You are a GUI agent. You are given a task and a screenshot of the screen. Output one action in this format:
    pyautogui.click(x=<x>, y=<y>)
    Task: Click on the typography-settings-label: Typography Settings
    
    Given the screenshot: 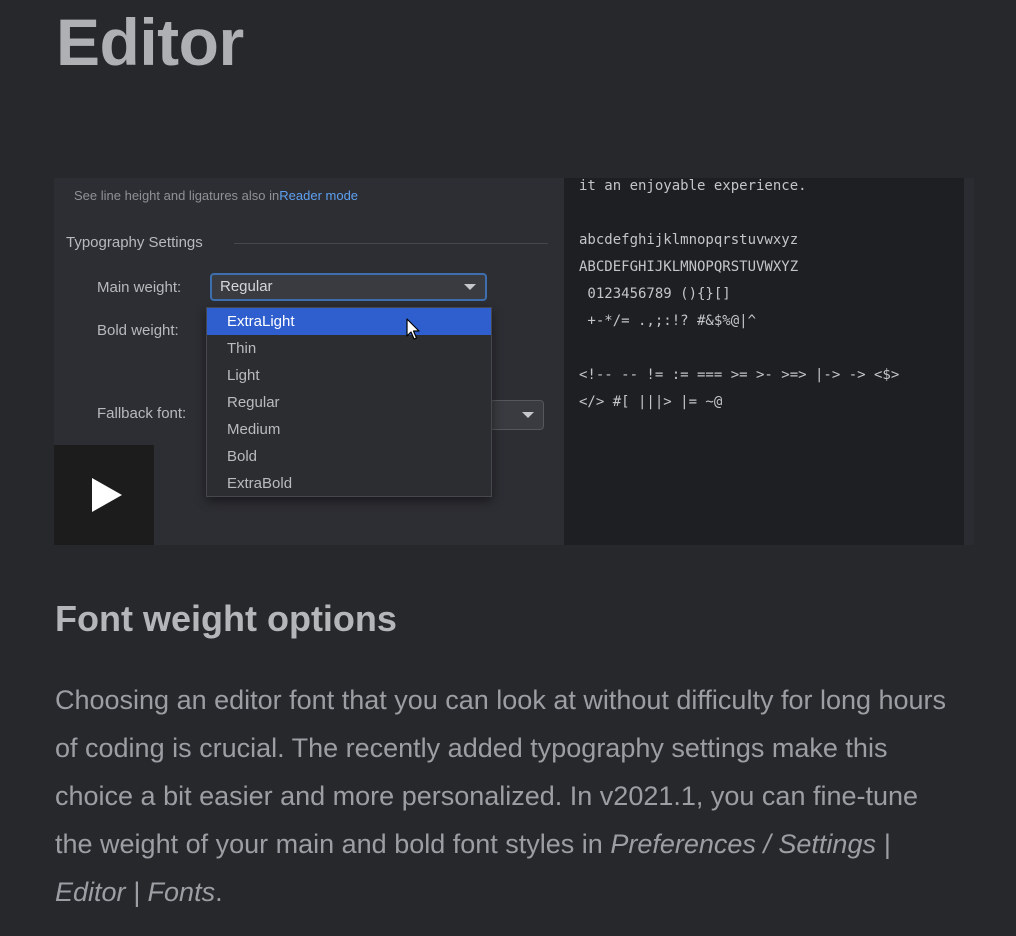 What is the action you would take?
    pyautogui.click(x=134, y=242)
    